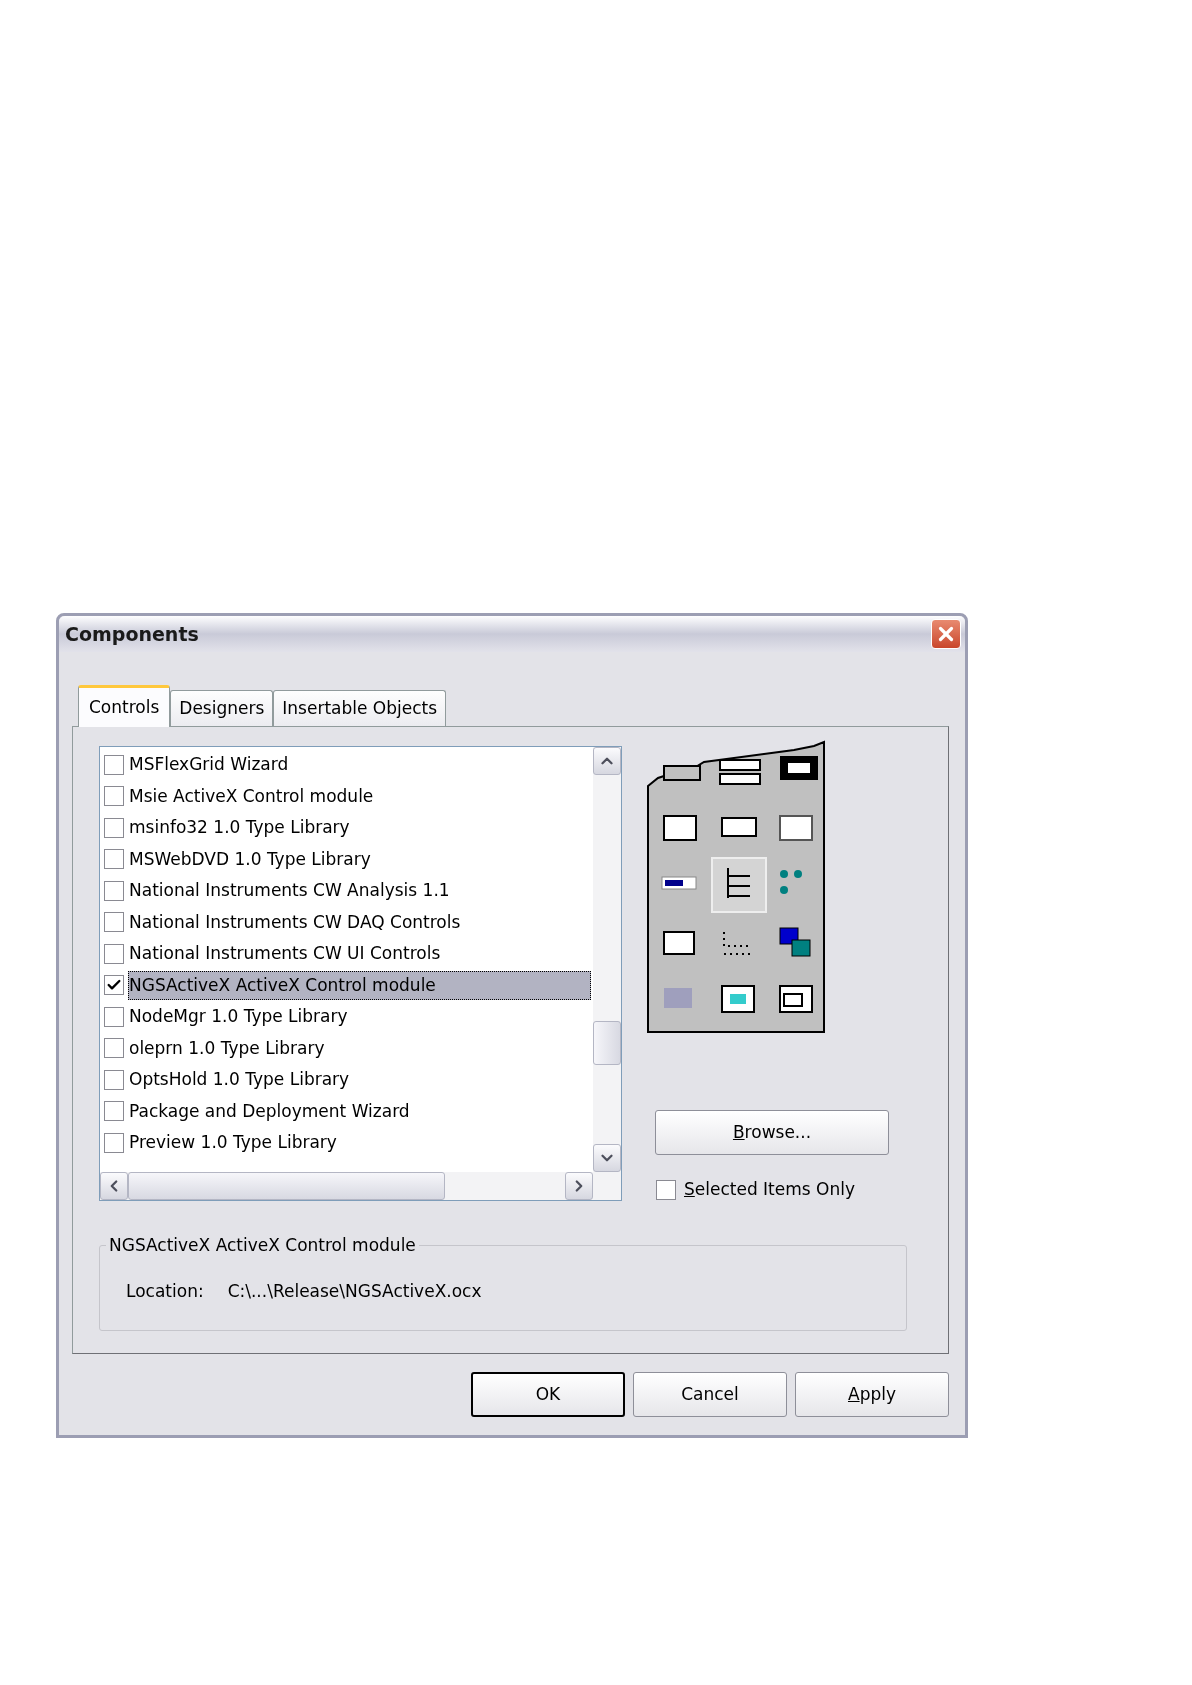 Image resolution: width=1192 pixels, height=1685 pixels. Describe the element at coordinates (132, 634) in the screenshot. I see `window-title: Components` at that location.